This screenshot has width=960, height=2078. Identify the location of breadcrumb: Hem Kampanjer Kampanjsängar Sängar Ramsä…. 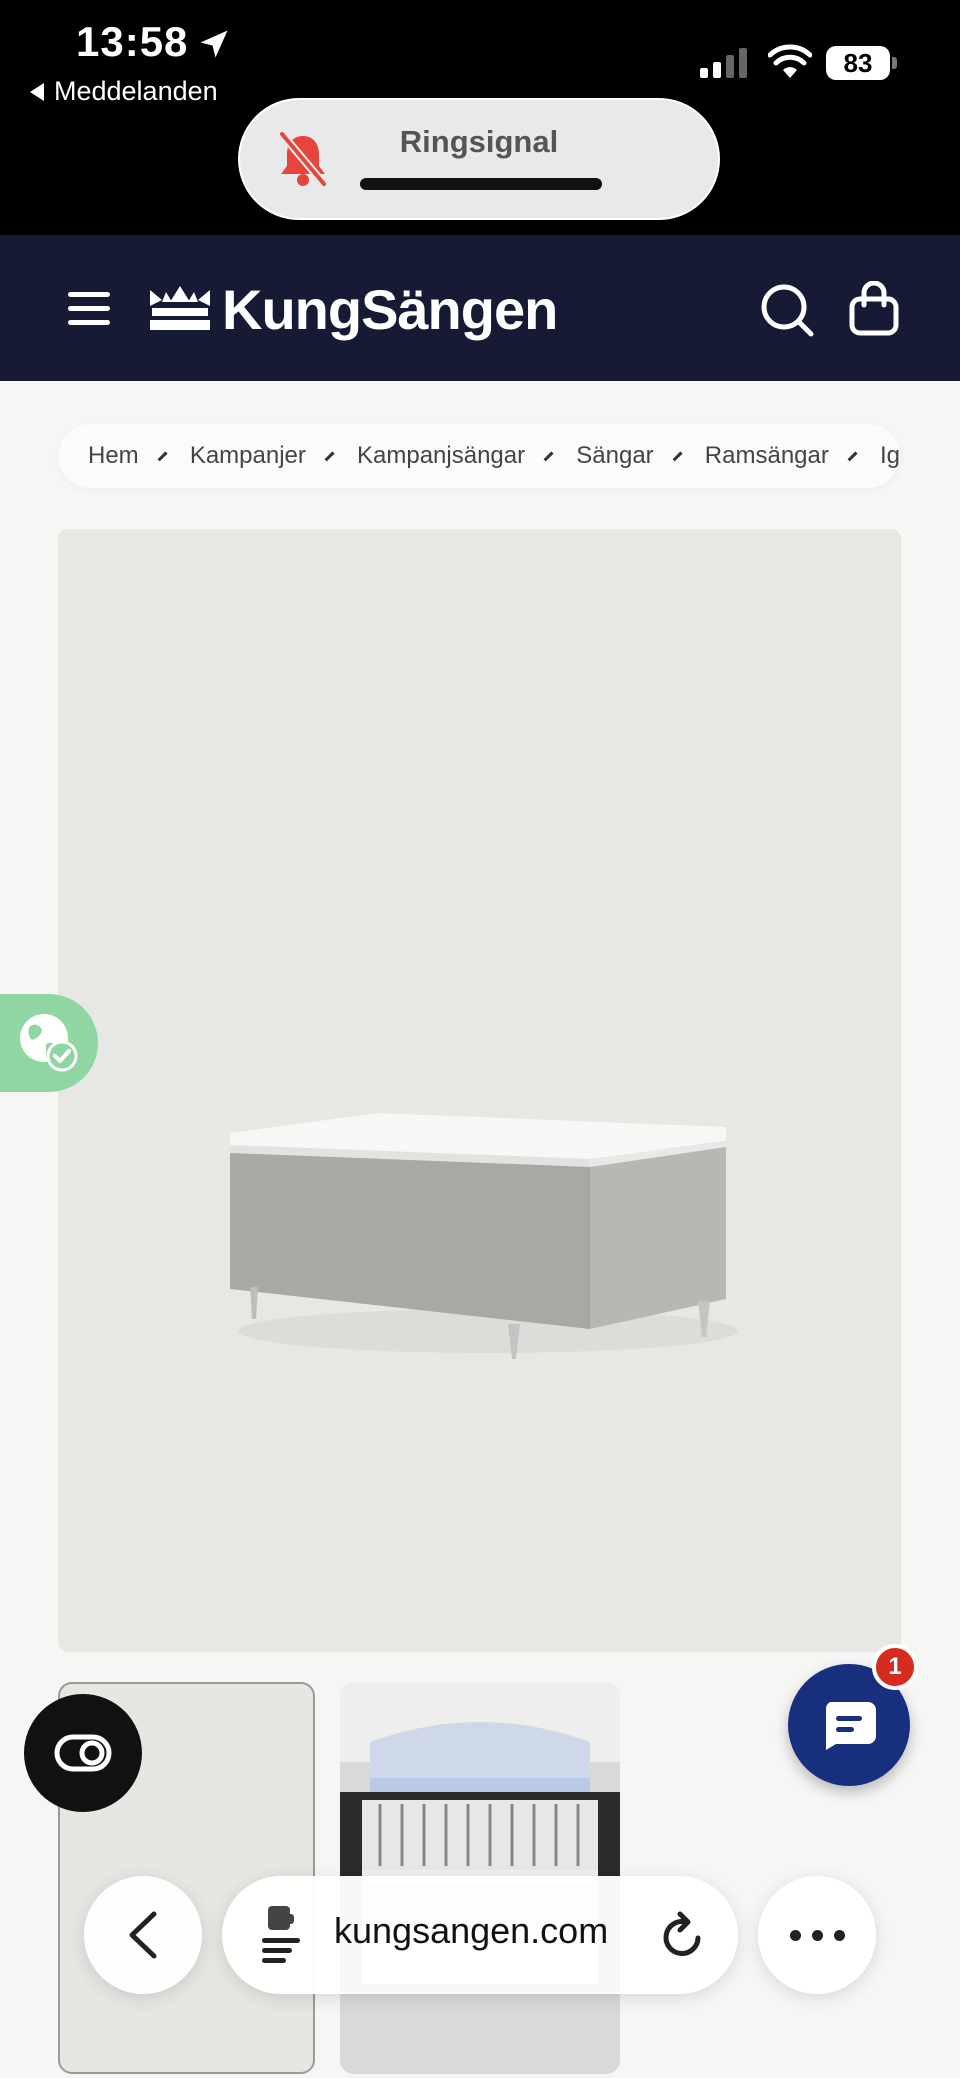
(479, 456).